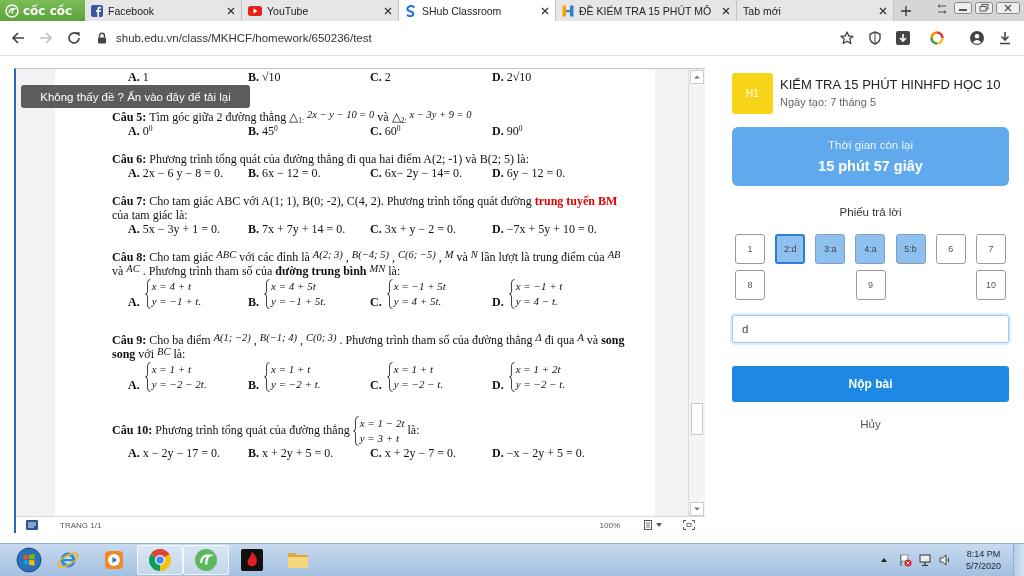  Describe the element at coordinates (977, 38) in the screenshot. I see `account-icon` at that location.